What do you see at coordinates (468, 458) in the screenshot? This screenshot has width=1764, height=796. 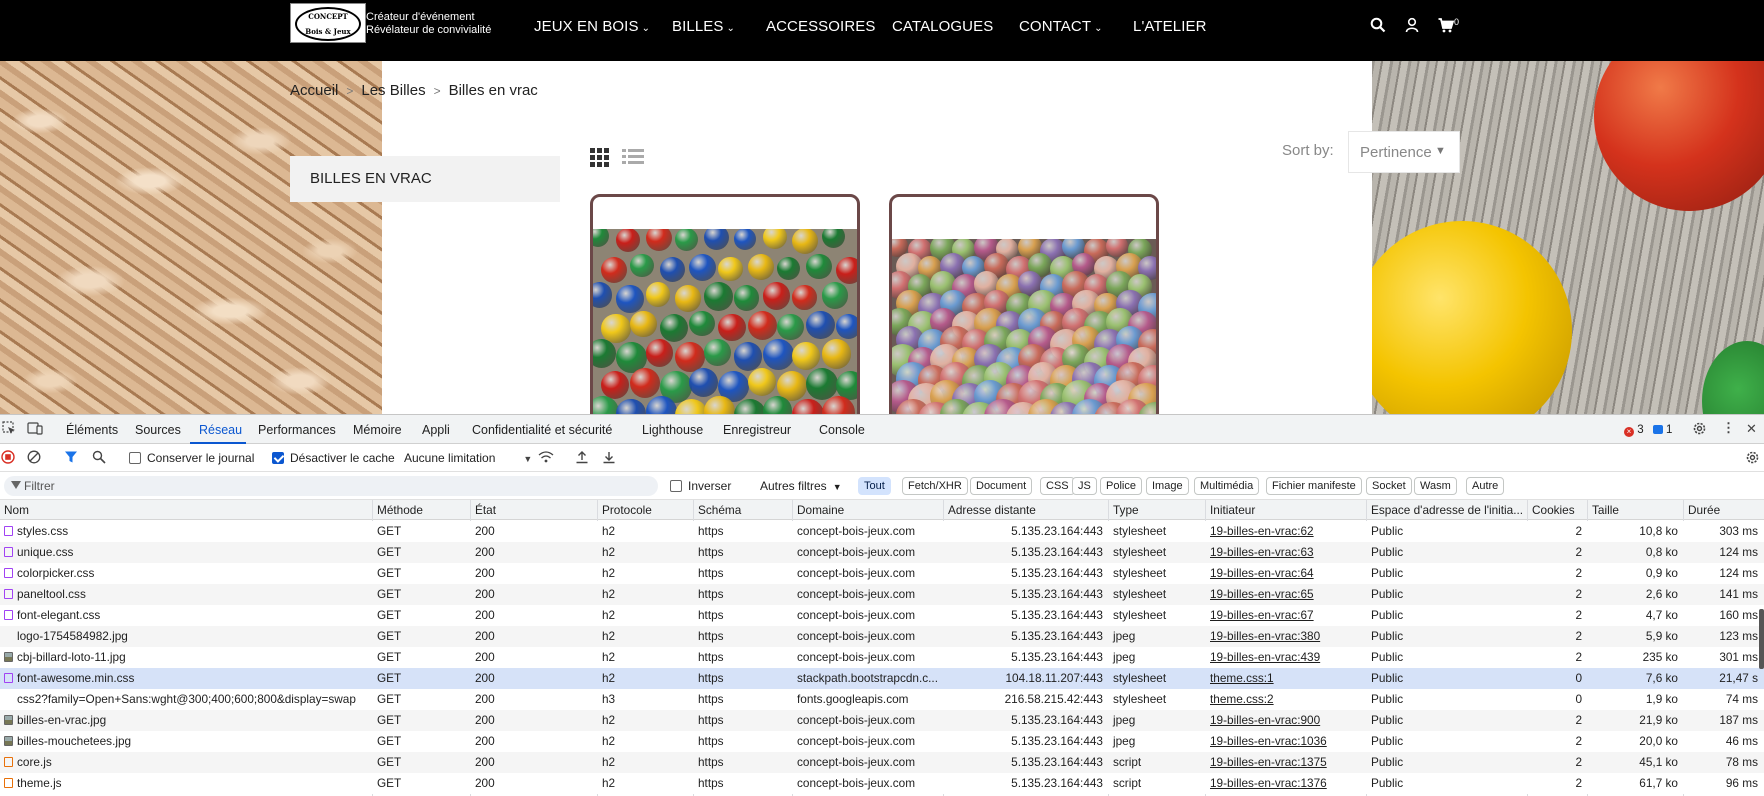 I see `throttling-select: Aucune limitation ▼` at bounding box center [468, 458].